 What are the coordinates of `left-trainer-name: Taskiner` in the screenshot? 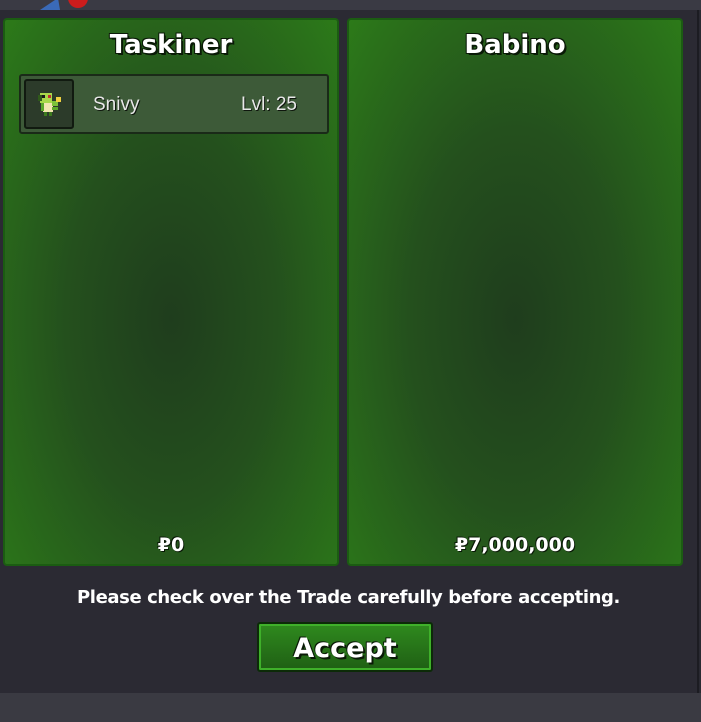 It's located at (171, 45).